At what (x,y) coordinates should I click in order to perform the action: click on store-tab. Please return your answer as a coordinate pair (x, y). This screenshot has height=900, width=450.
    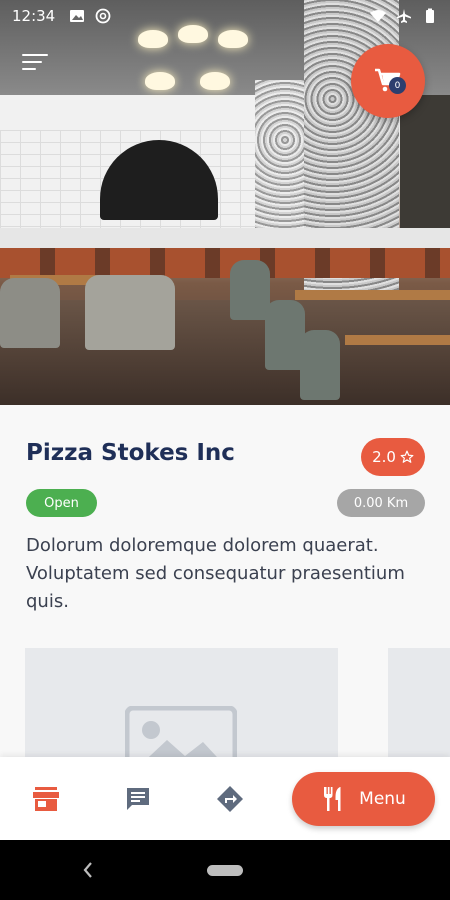
    Looking at the image, I should click on (46, 799).